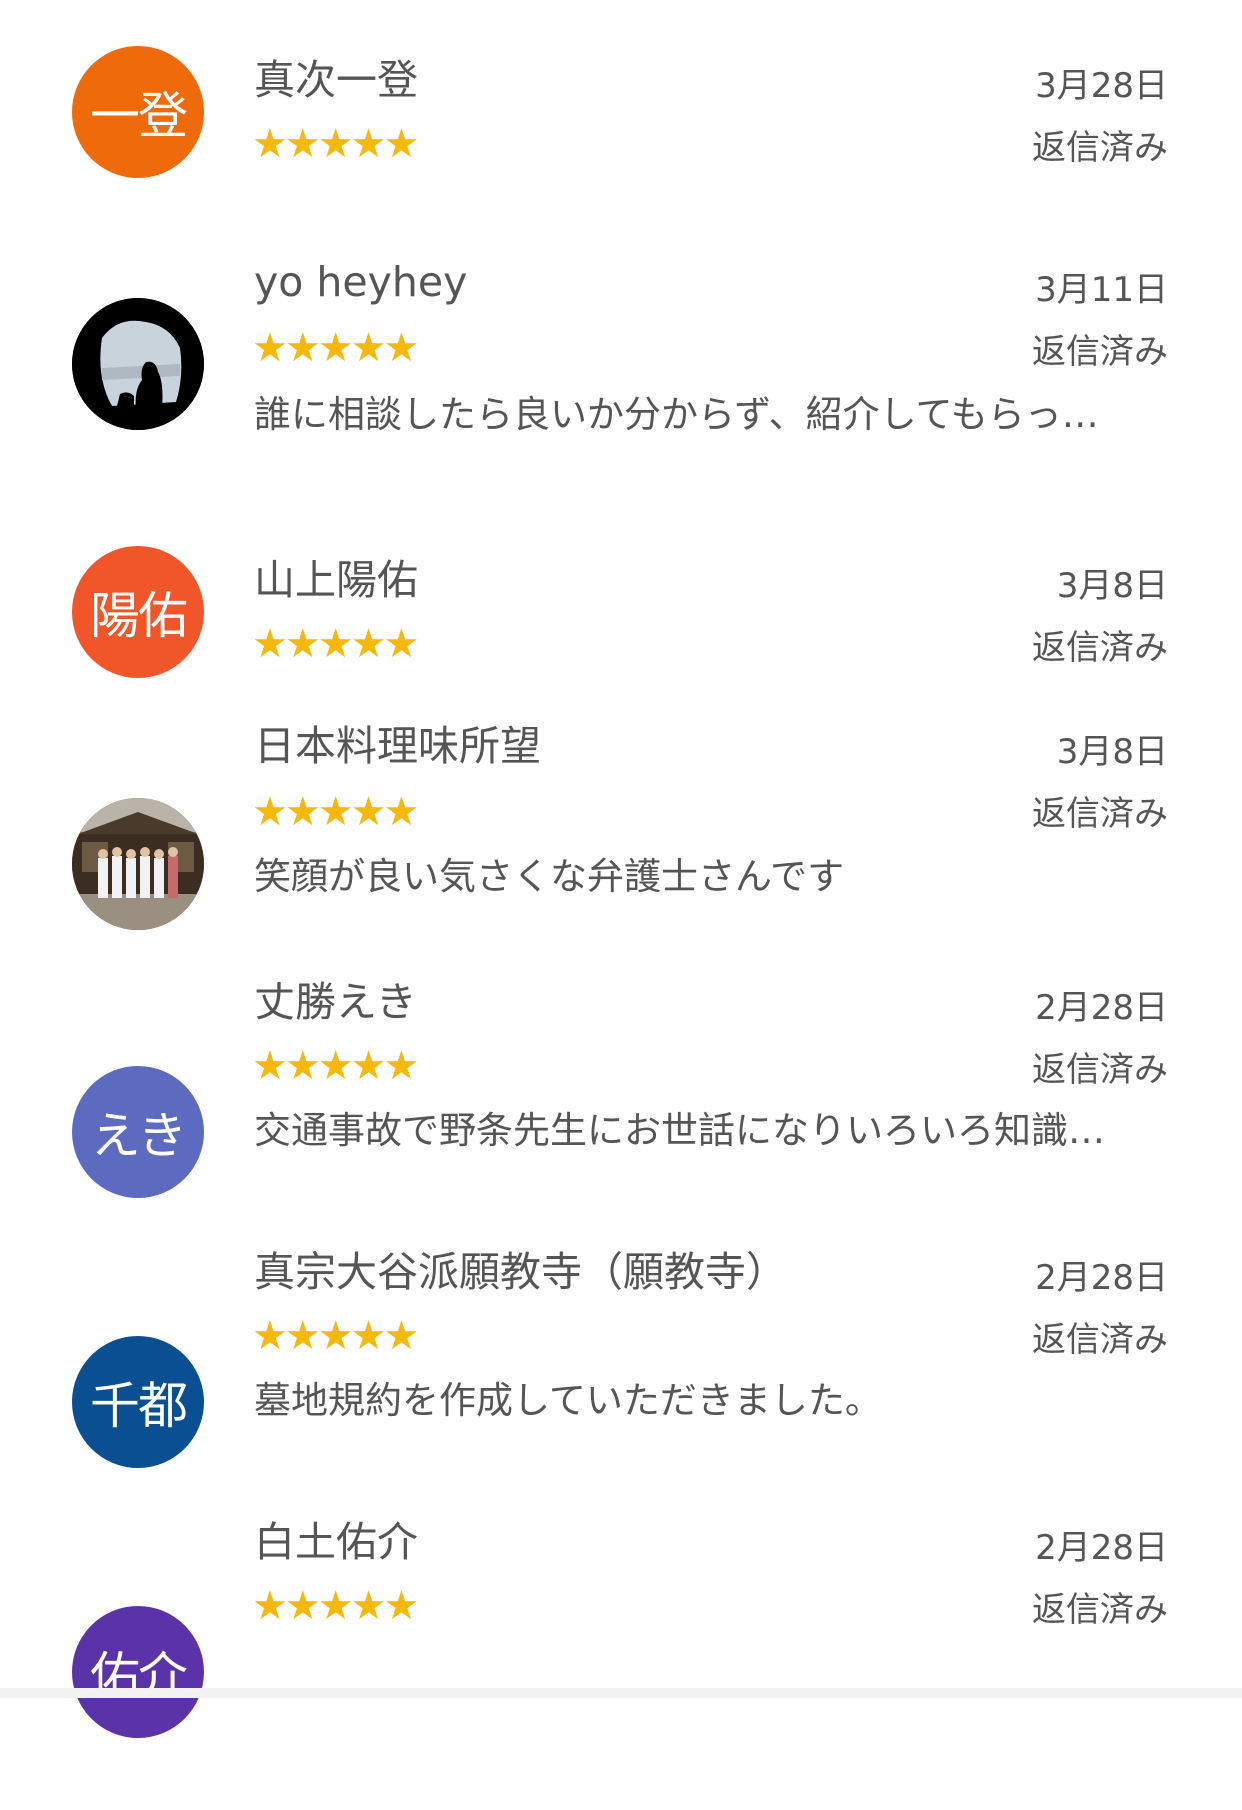 This screenshot has width=1242, height=1810. I want to click on review-date: 3月11日, so click(1101, 290).